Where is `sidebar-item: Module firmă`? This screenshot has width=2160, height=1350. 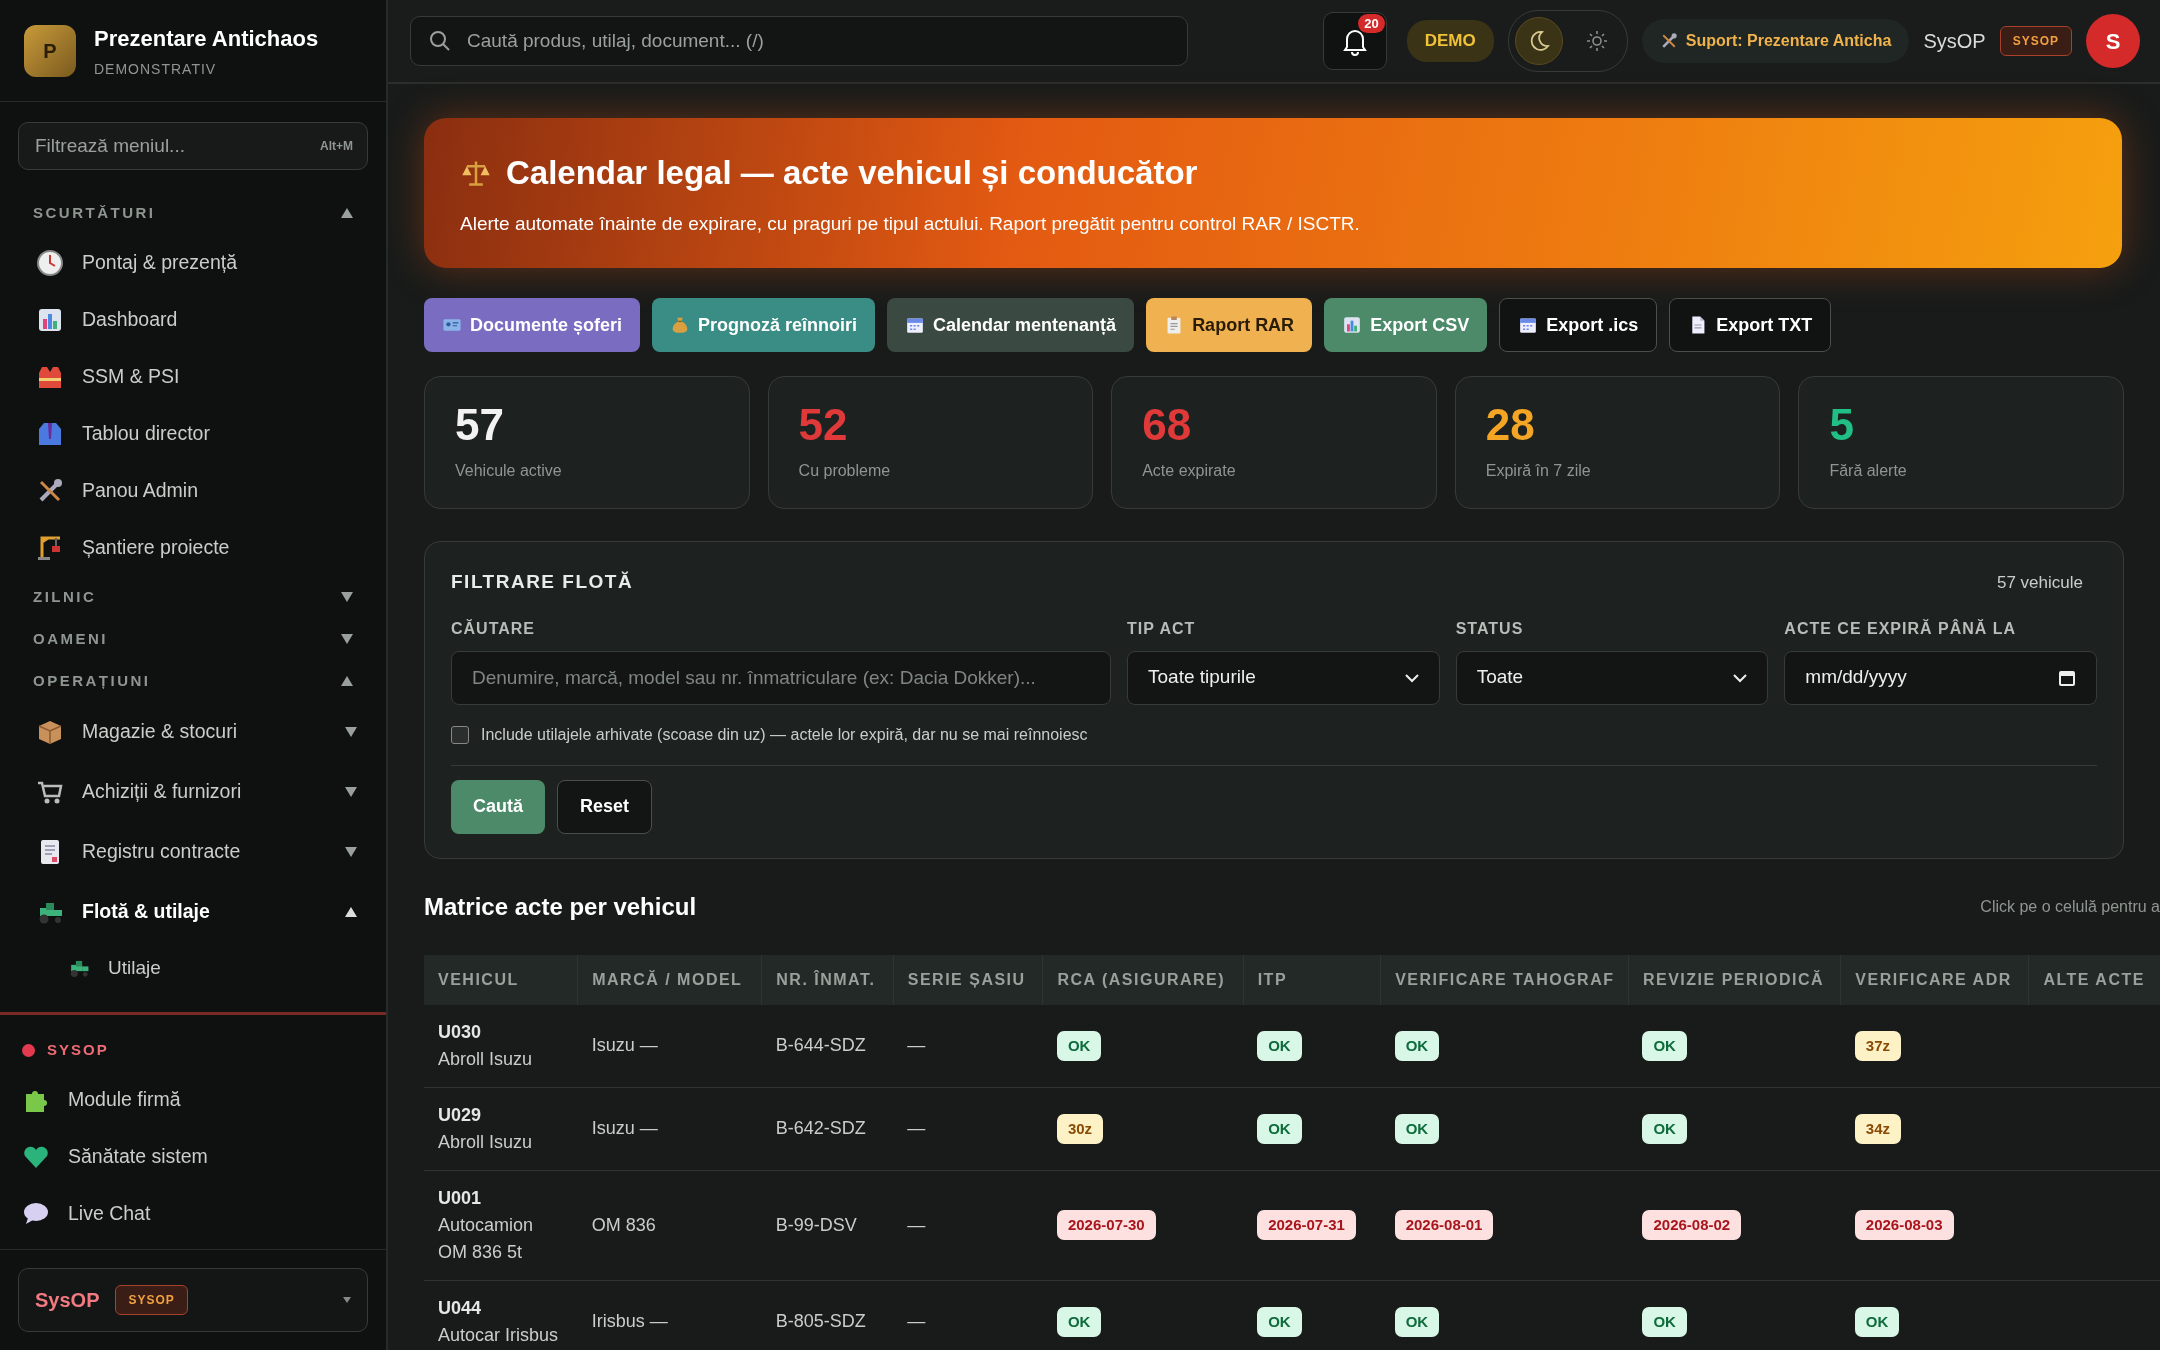 sidebar-item: Module firmă is located at coordinates (193, 1099).